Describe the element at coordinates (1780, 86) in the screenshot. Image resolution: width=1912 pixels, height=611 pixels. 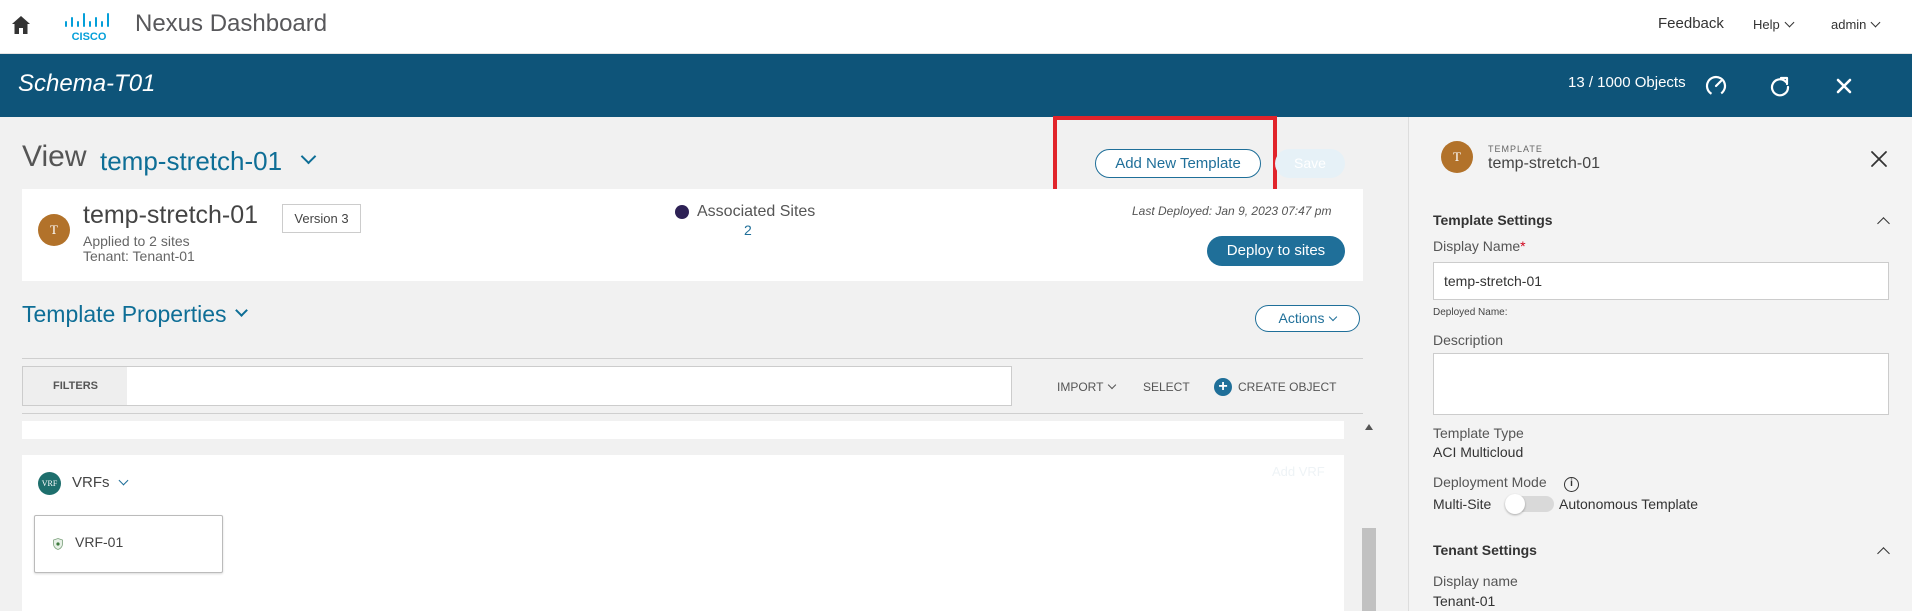
I see `refresh-icon` at that location.